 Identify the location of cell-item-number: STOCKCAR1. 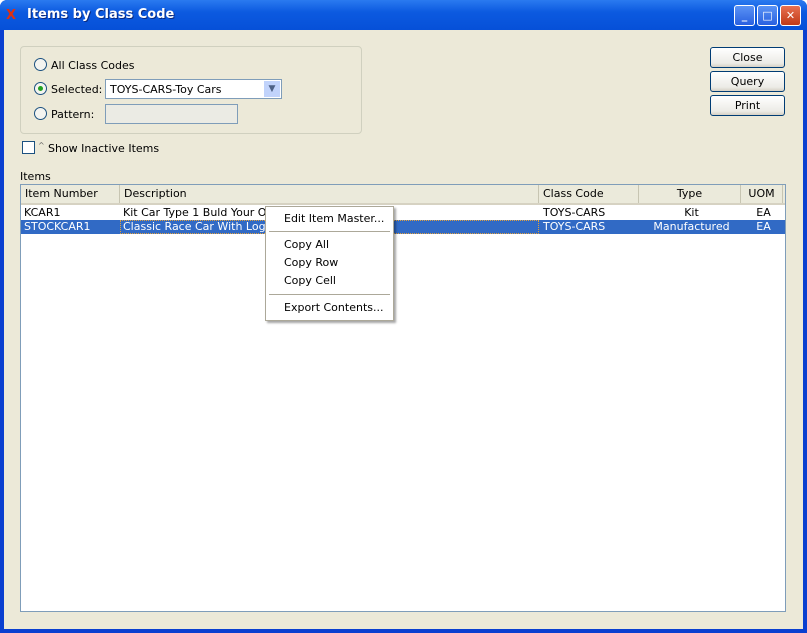
(57, 226).